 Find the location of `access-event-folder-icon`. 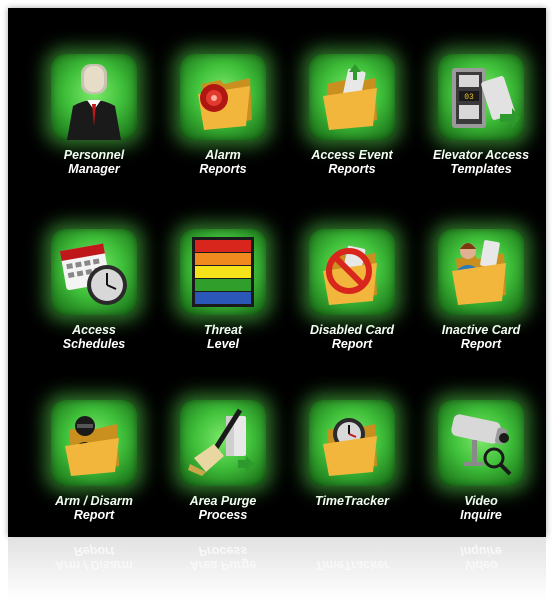

access-event-folder-icon is located at coordinates (352, 97).